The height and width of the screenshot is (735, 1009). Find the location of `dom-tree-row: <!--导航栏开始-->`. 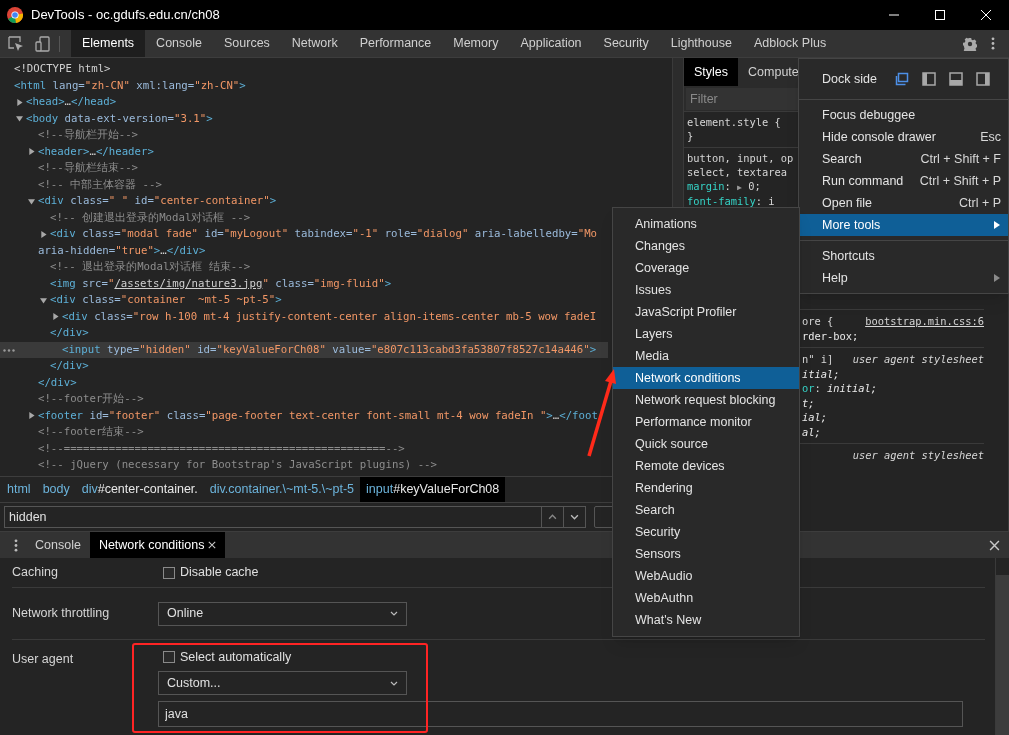

dom-tree-row: <!--导航栏开始--> is located at coordinates (69, 135).